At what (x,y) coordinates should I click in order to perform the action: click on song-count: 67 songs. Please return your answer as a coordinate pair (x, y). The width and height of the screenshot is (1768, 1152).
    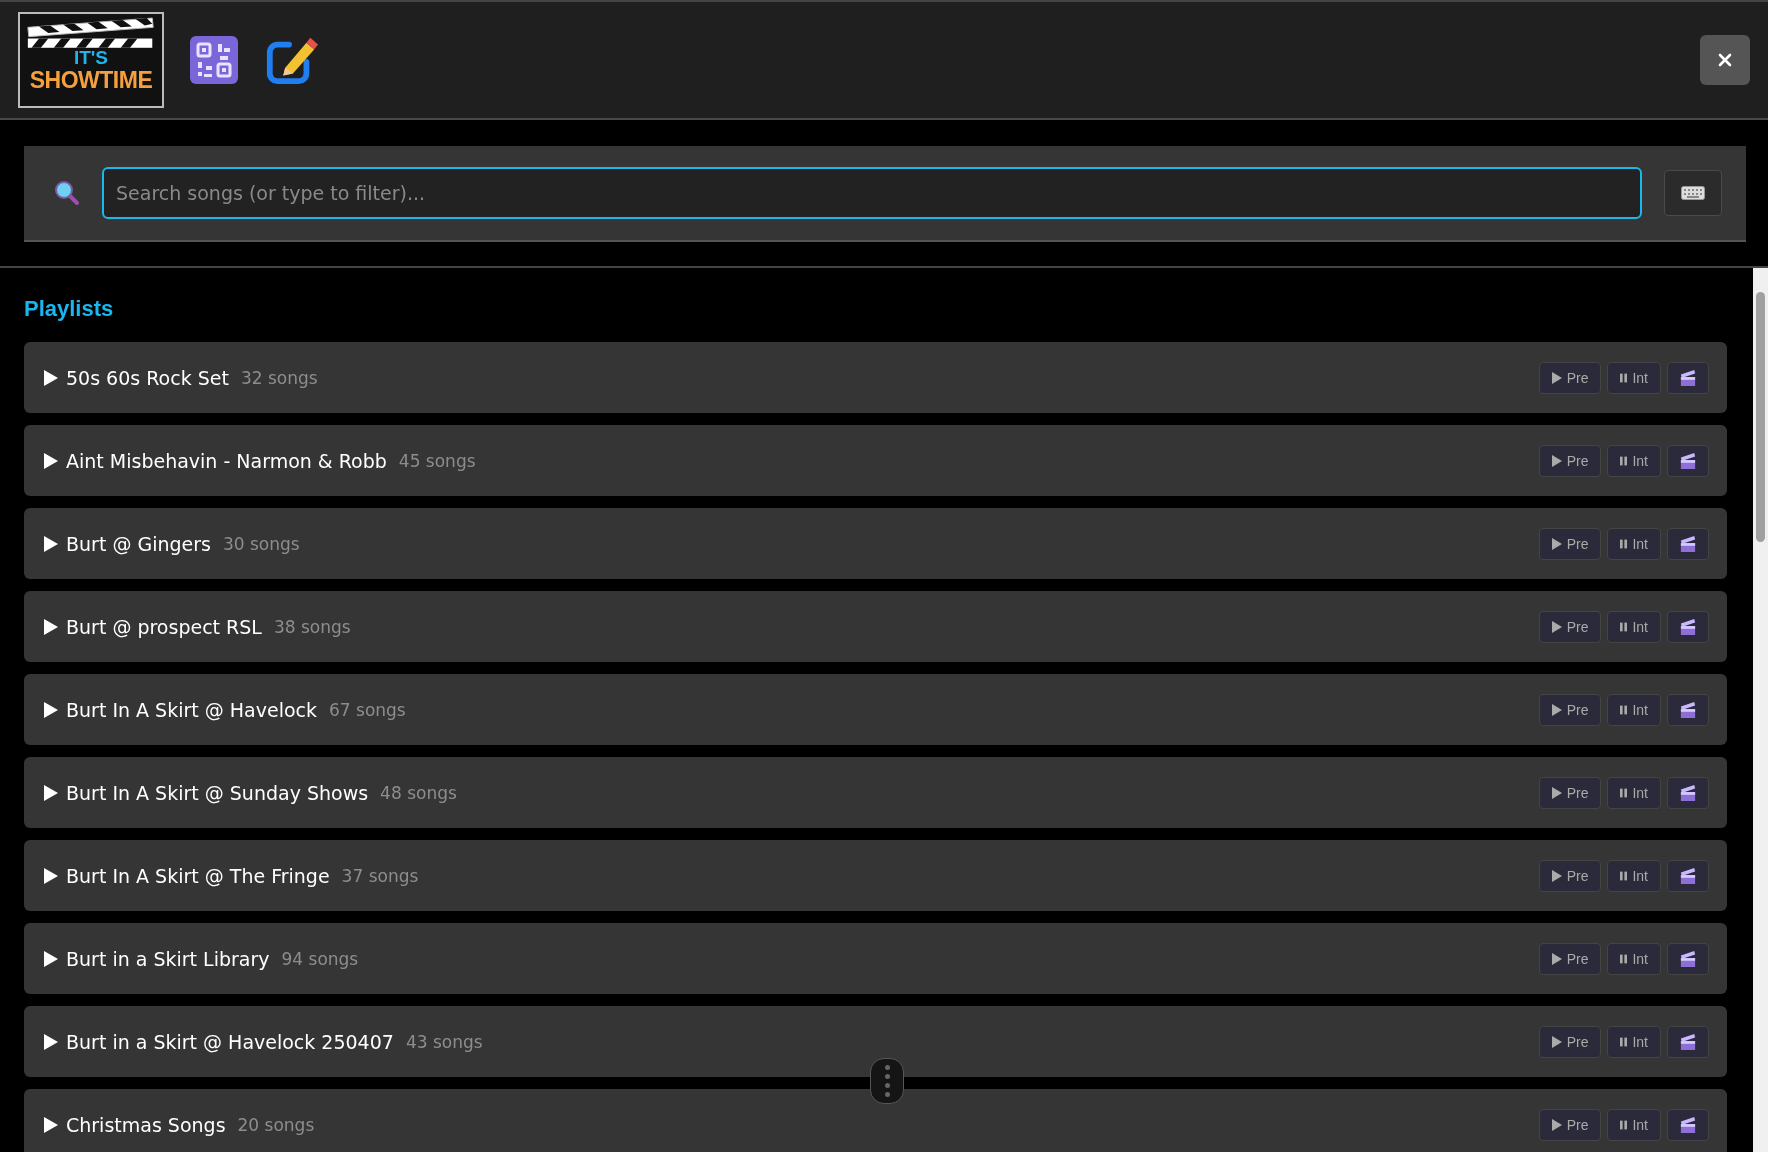
    Looking at the image, I should click on (367, 709).